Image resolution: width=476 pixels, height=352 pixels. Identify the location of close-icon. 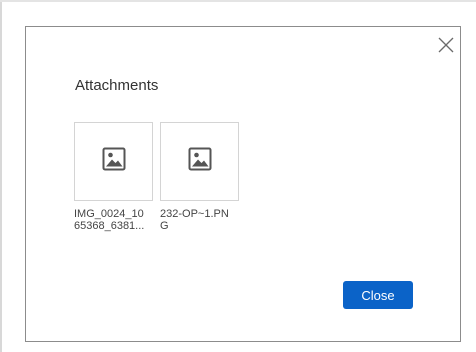
(446, 45).